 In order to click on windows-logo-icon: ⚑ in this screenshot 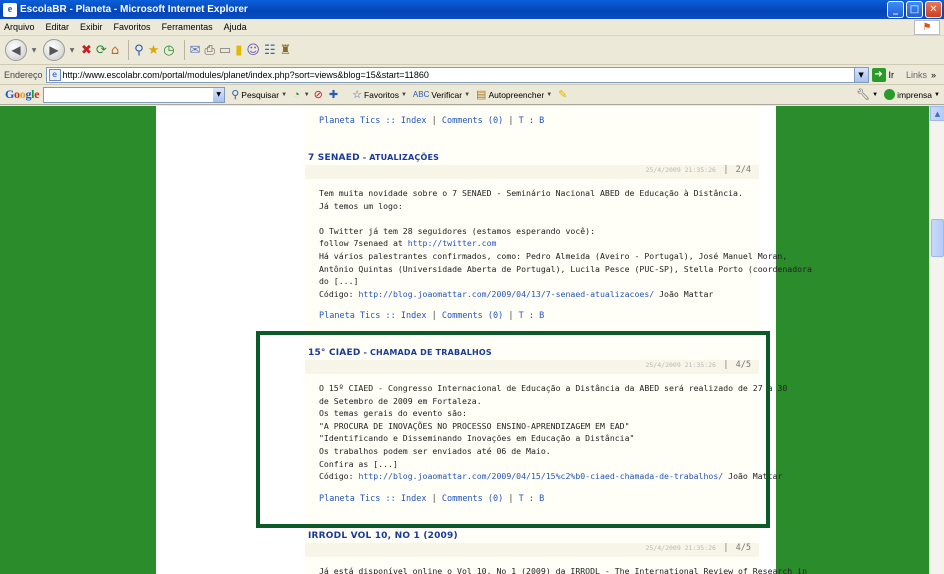, I will do `click(927, 27)`.